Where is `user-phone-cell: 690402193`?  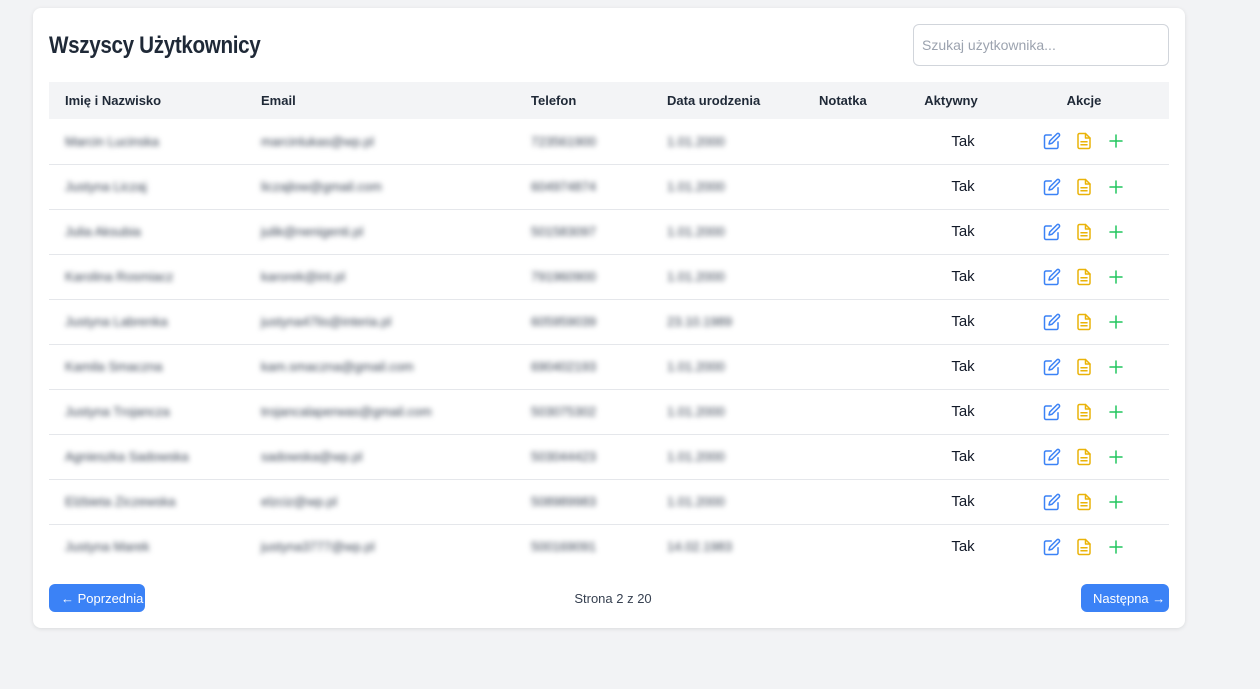
user-phone-cell: 690402193 is located at coordinates (564, 366).